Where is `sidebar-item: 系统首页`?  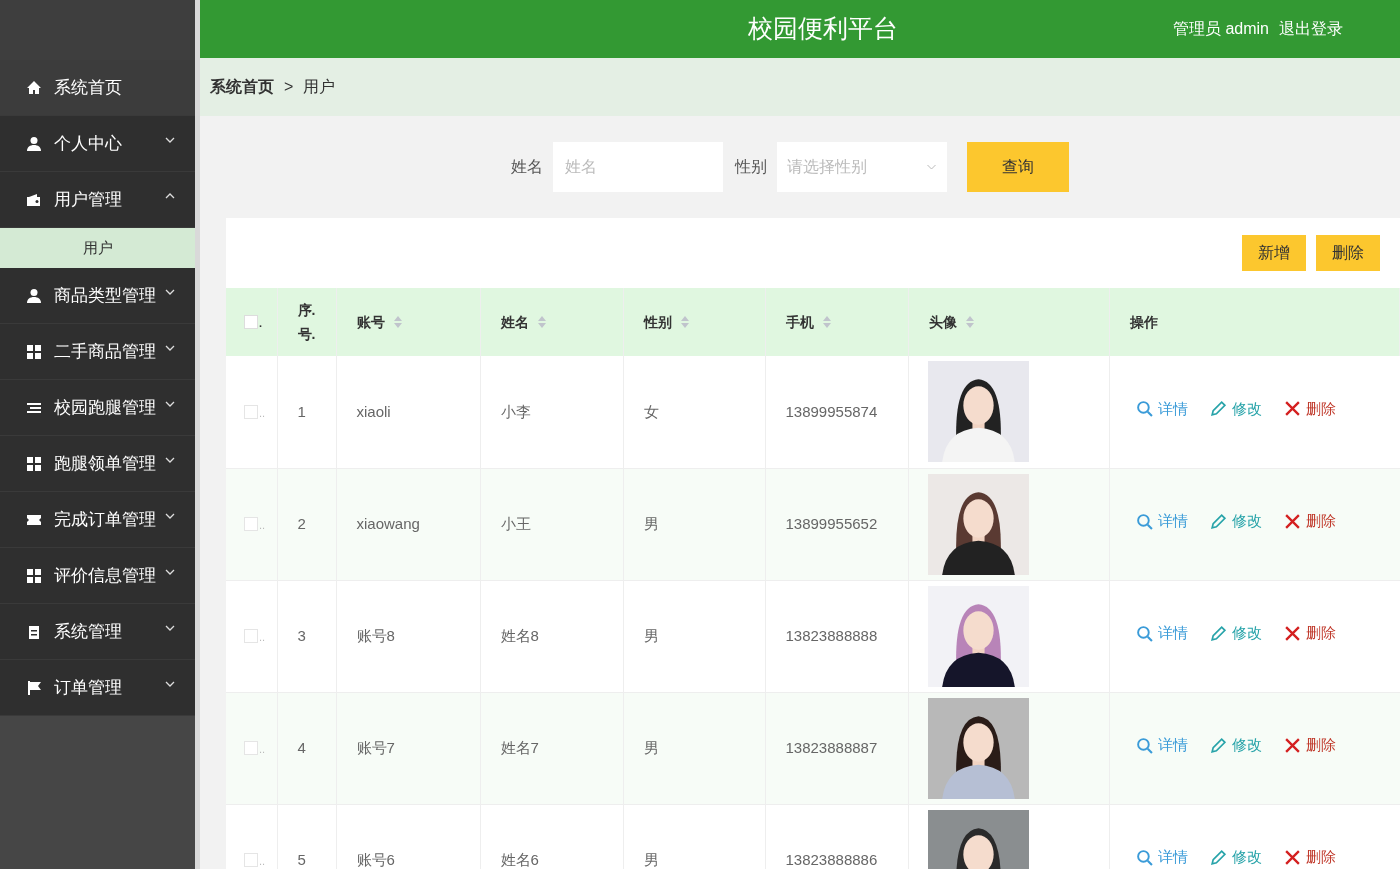
sidebar-item: 系统首页 is located at coordinates (97, 88).